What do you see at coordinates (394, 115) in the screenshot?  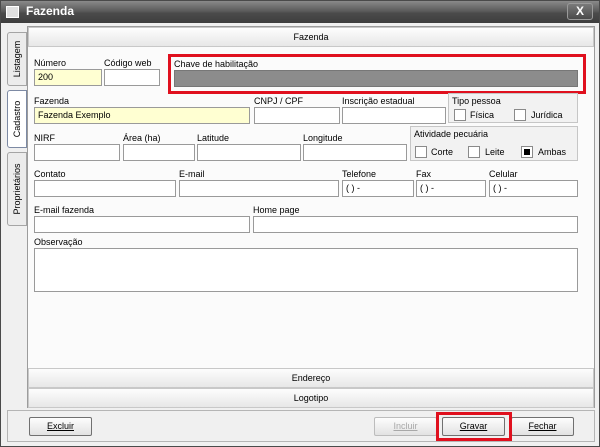 I see `inscricao-field` at bounding box center [394, 115].